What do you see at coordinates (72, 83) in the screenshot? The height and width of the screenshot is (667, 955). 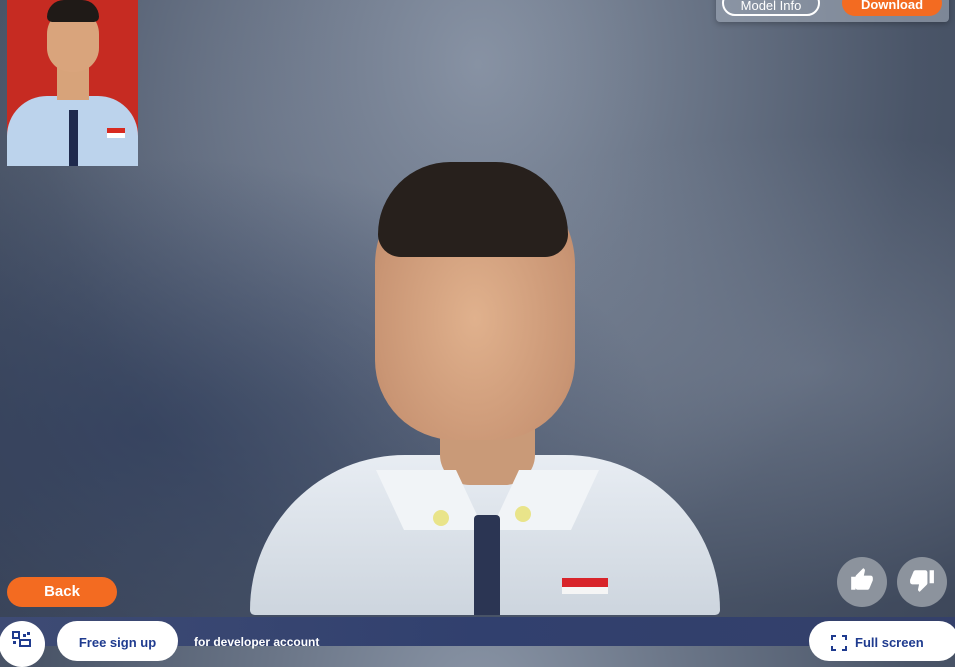 I see `source-photo-thumbnail` at bounding box center [72, 83].